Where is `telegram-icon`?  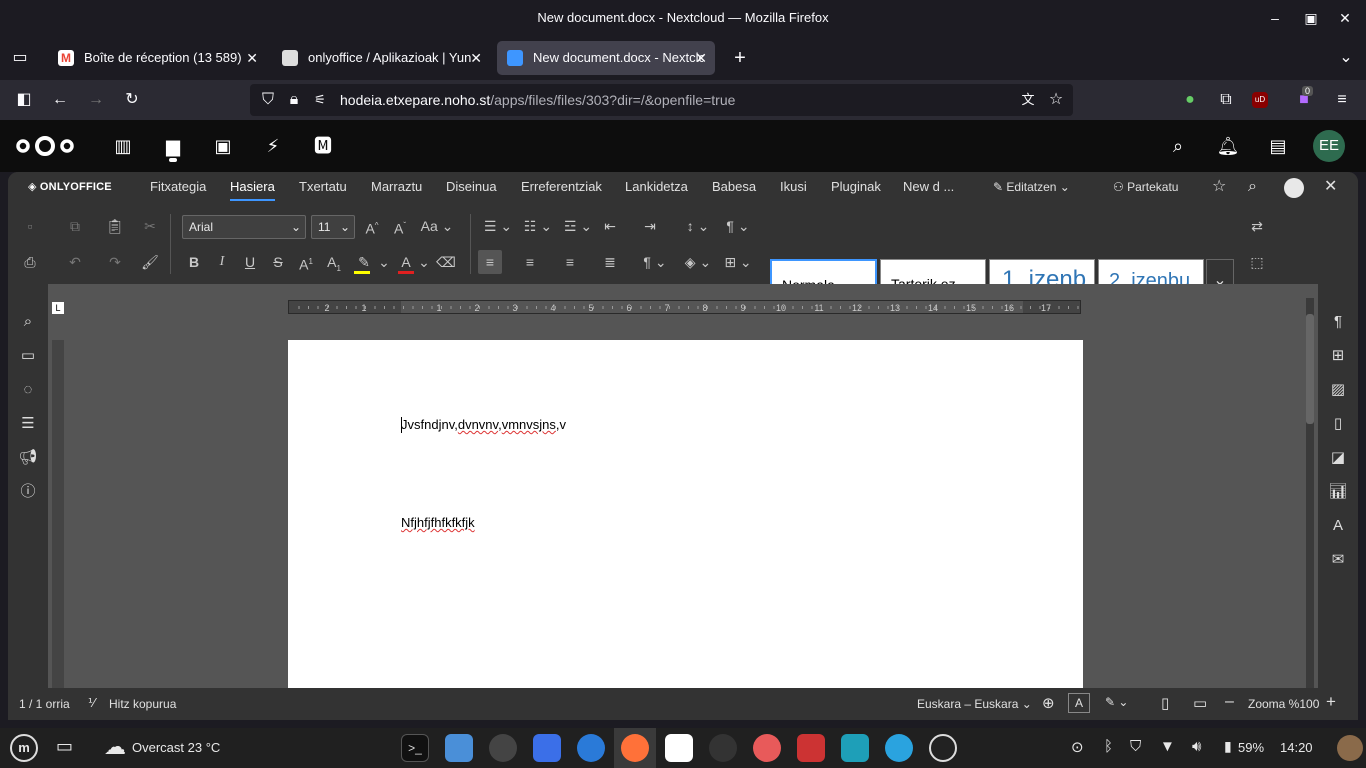
telegram-icon is located at coordinates (899, 748).